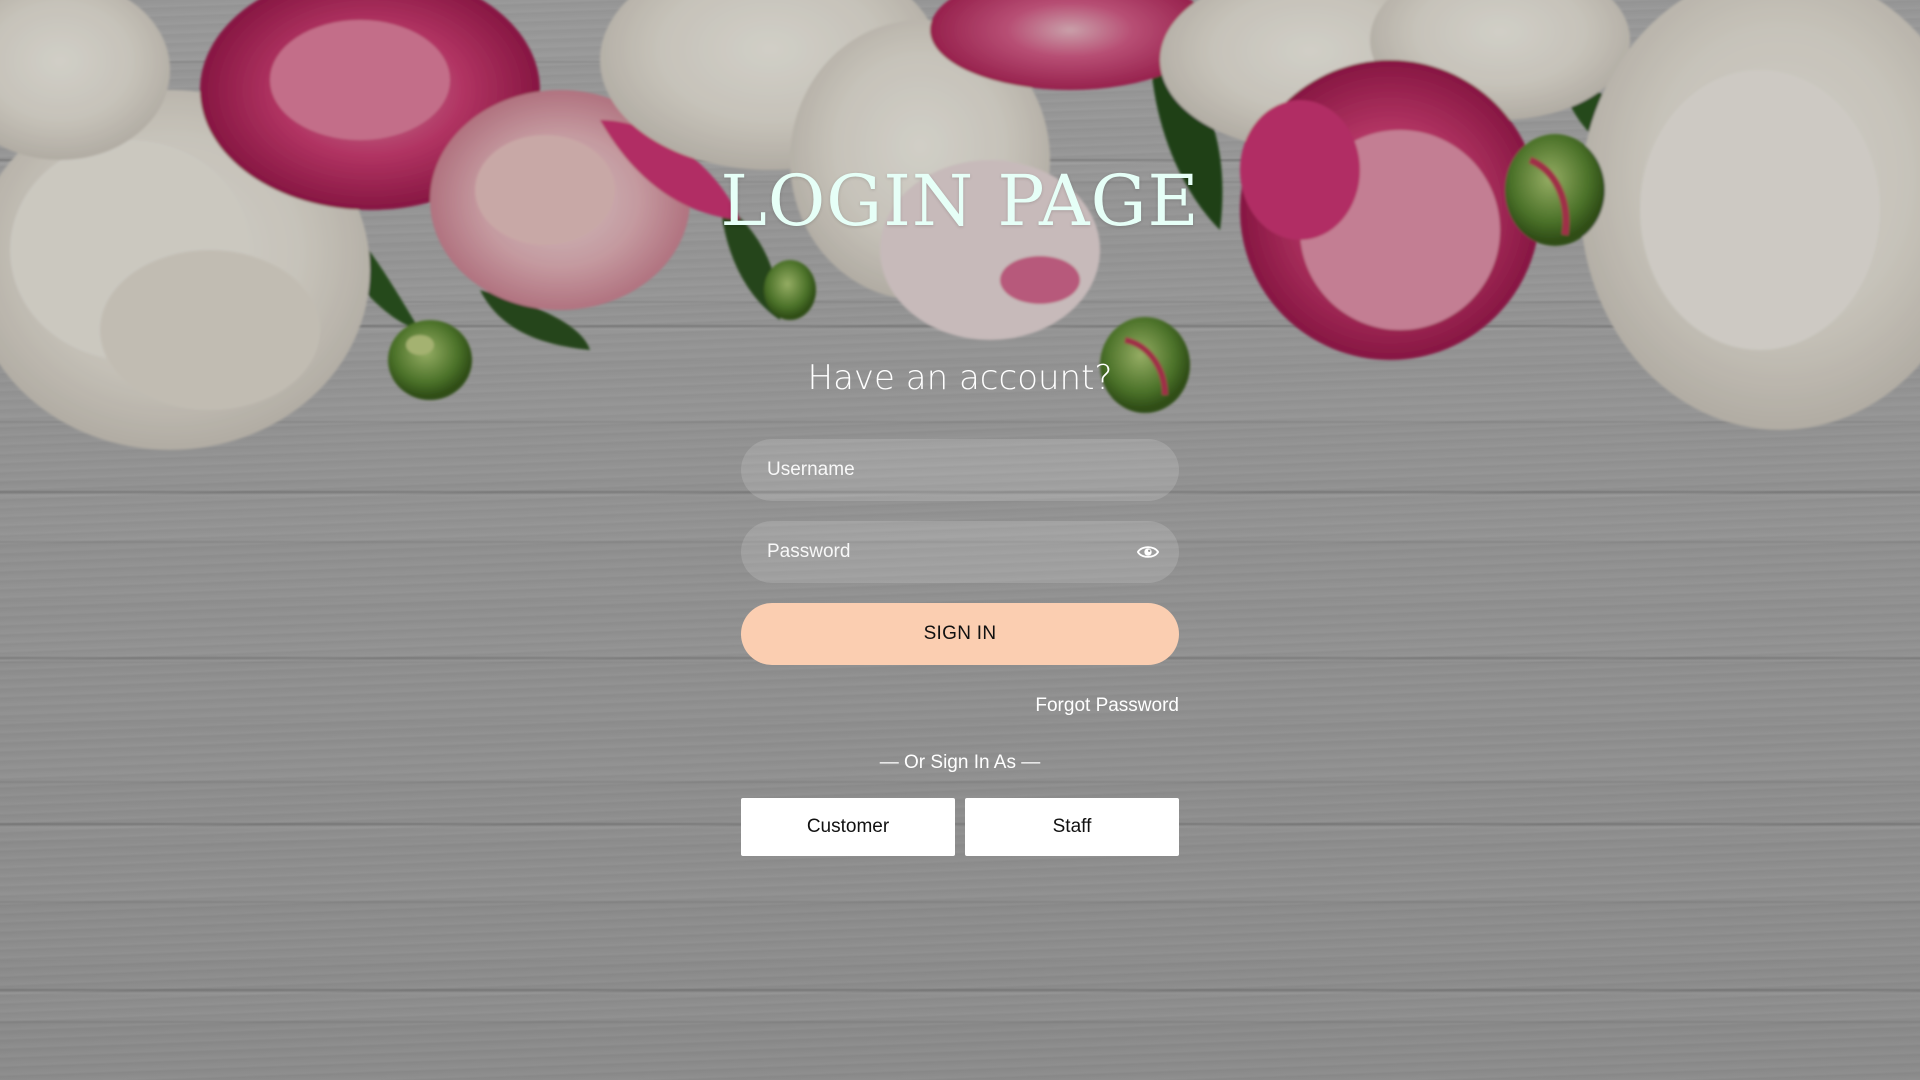 The height and width of the screenshot is (1080, 1920). Describe the element at coordinates (848, 827) in the screenshot. I see `customer-button: Customer` at that location.